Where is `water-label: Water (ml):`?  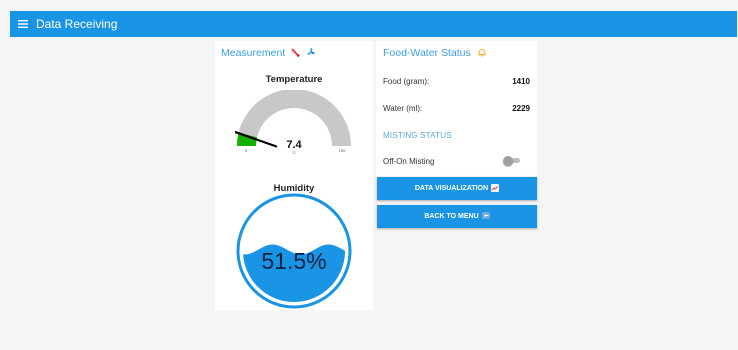 water-label: Water (ml): is located at coordinates (403, 108).